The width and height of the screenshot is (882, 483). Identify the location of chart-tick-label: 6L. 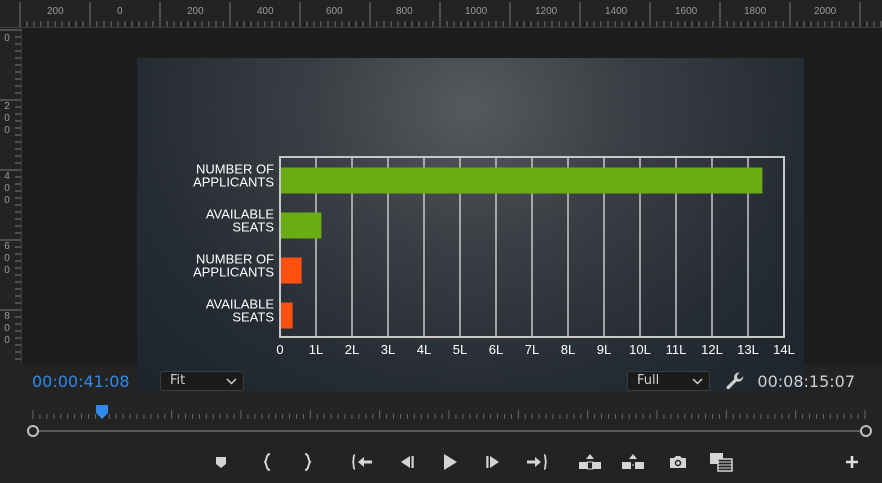
(496, 349).